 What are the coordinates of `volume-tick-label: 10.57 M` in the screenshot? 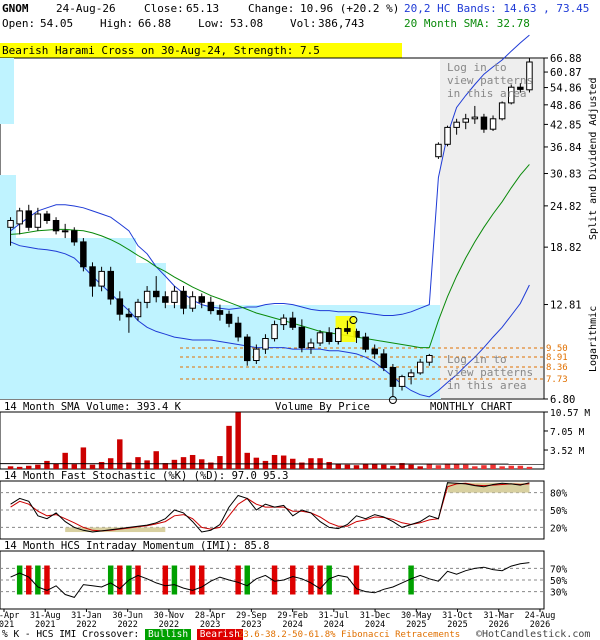 It's located at (570, 413).